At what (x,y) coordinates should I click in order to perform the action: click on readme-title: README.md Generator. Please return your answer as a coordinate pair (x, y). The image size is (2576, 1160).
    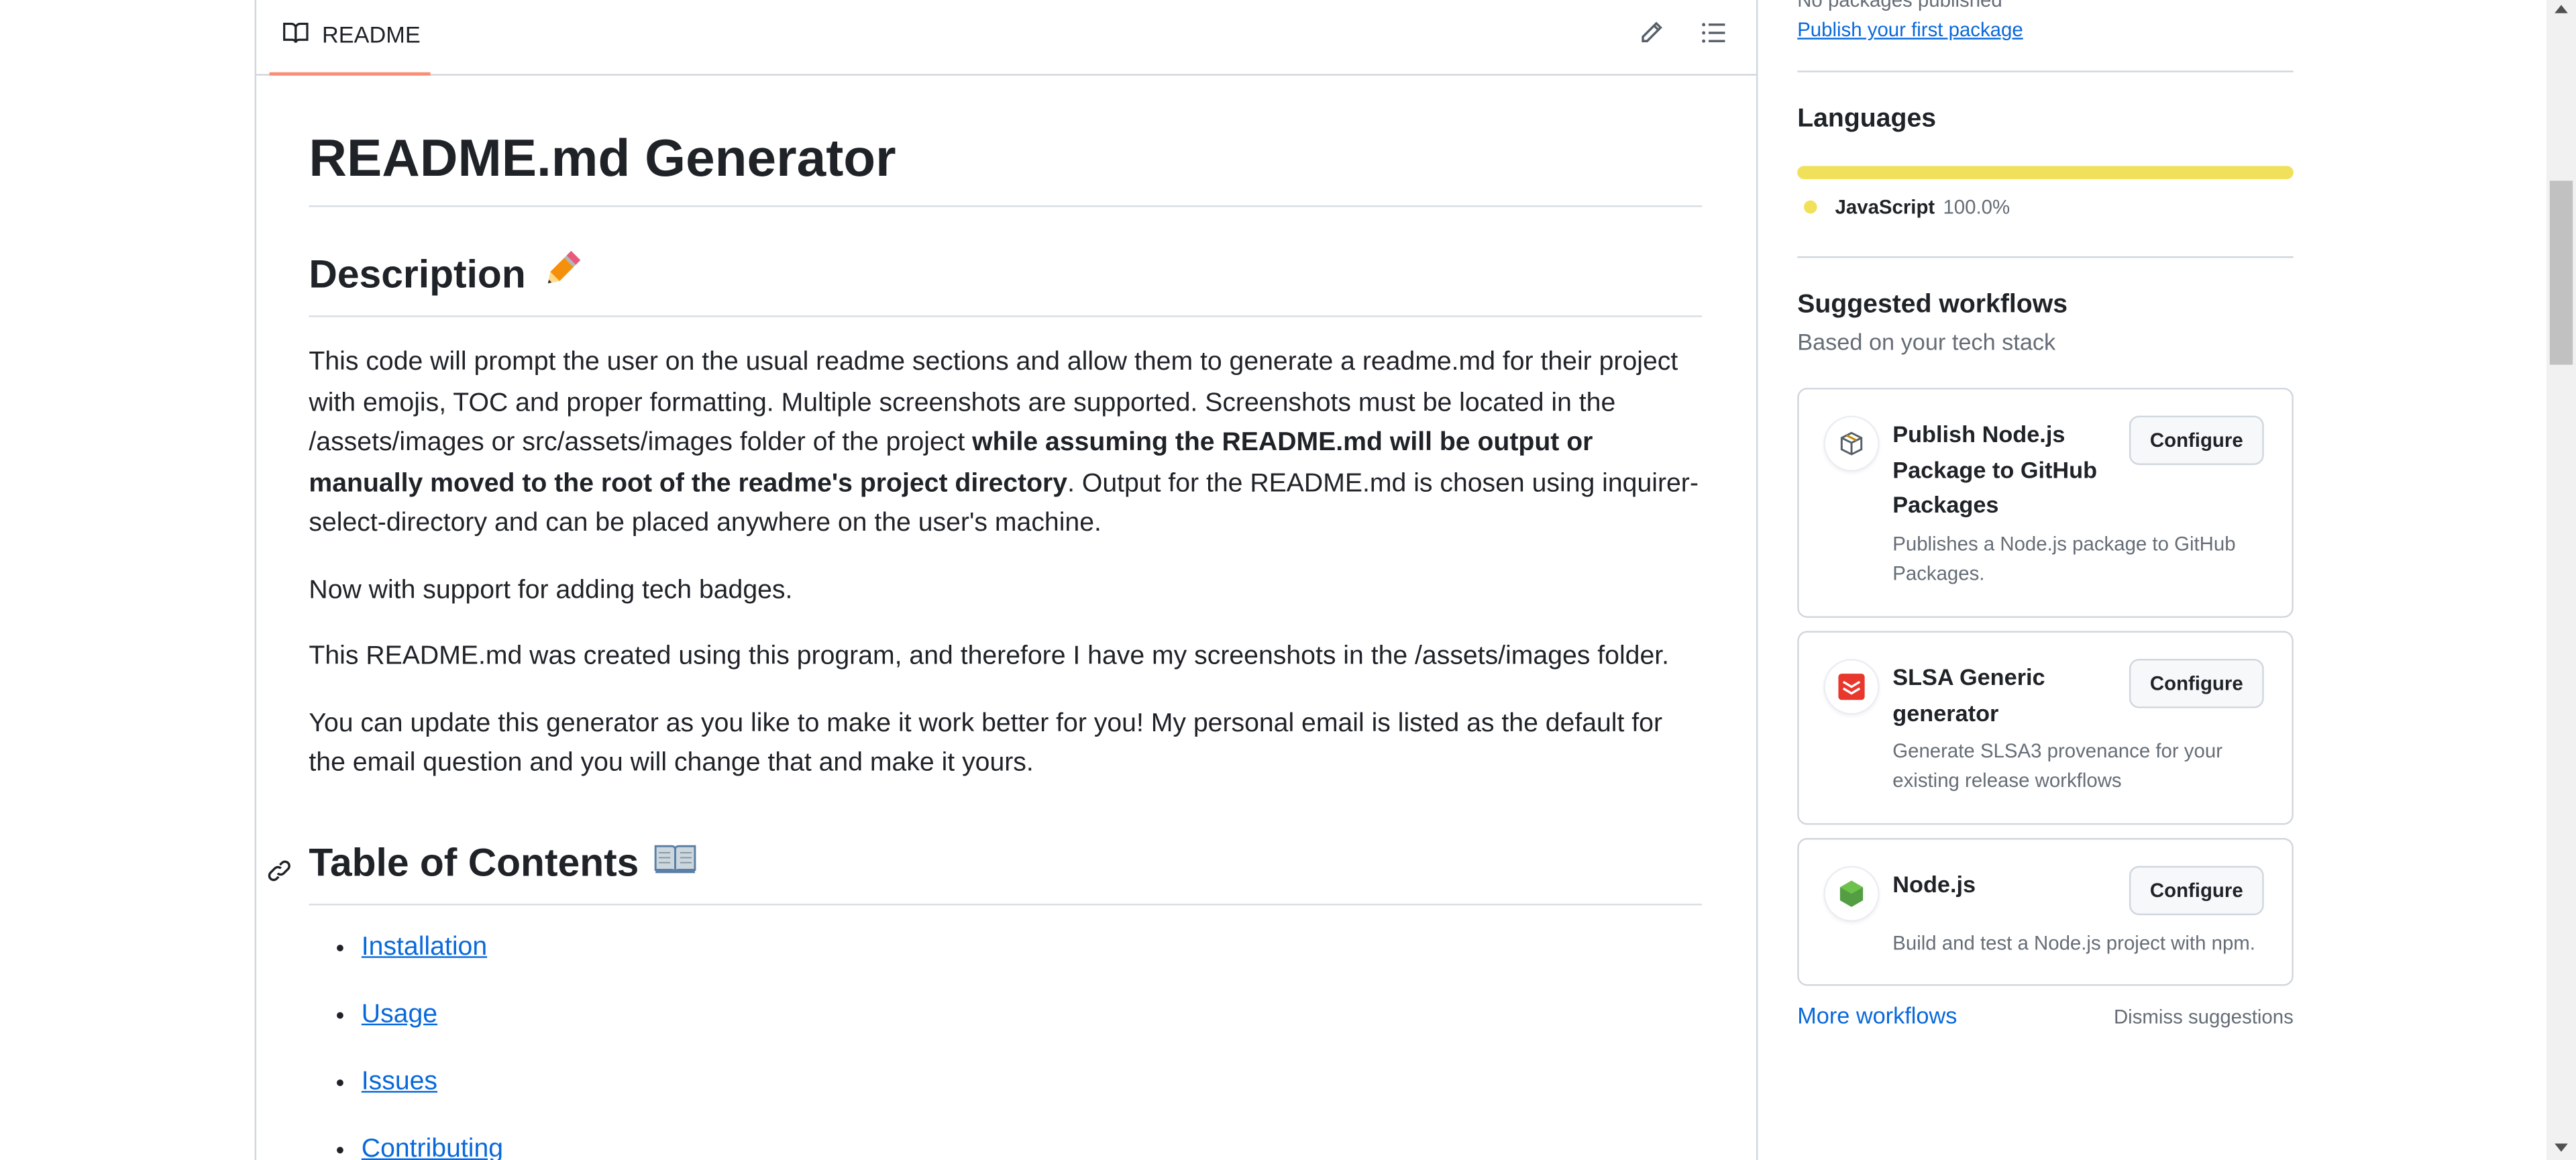
    Looking at the image, I should click on (1006, 166).